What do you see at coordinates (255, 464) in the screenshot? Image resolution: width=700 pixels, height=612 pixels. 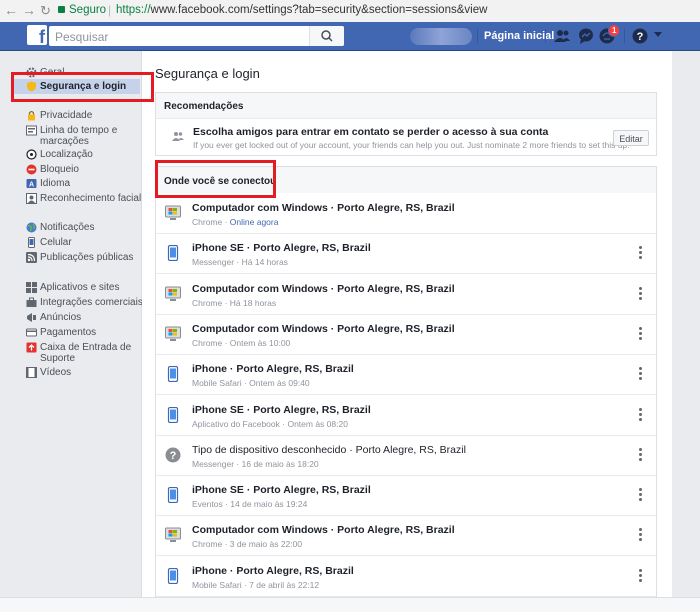 I see `session-meta: Messenger · 16 de maio às 18:20` at bounding box center [255, 464].